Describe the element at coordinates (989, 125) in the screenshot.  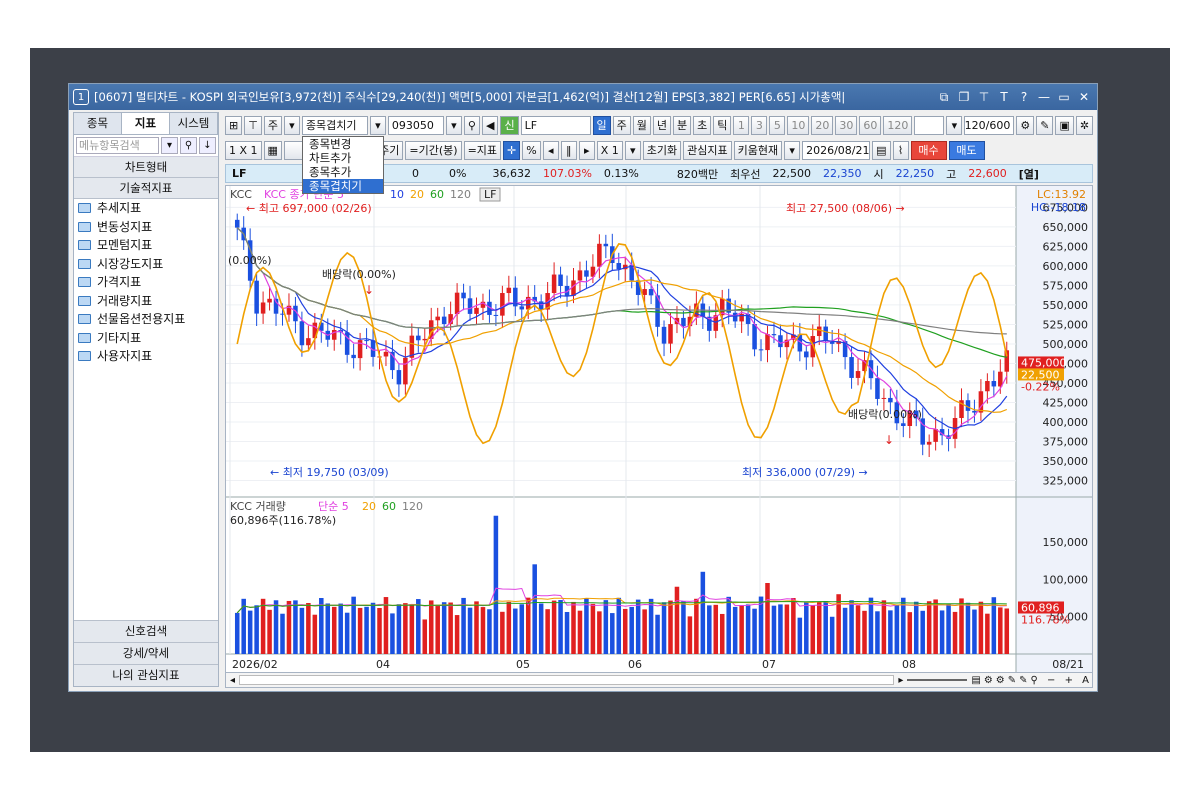
I see `bar-count-input: 120/600` at that location.